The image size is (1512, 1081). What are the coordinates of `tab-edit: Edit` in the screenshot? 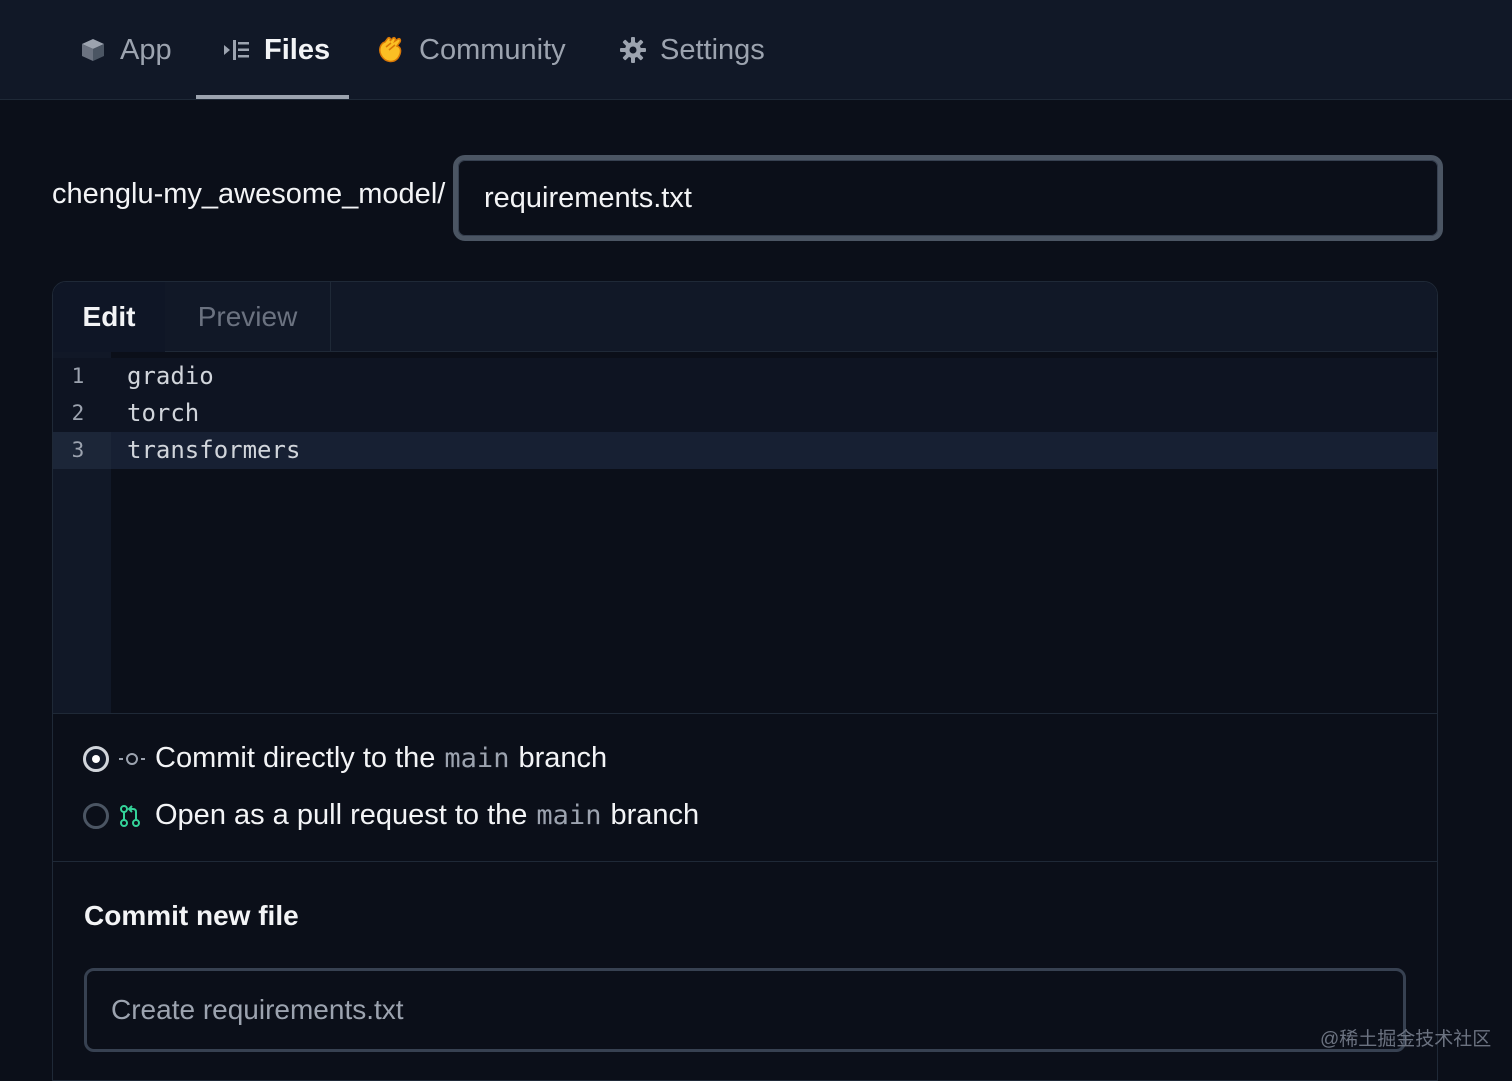 It's located at (109, 317).